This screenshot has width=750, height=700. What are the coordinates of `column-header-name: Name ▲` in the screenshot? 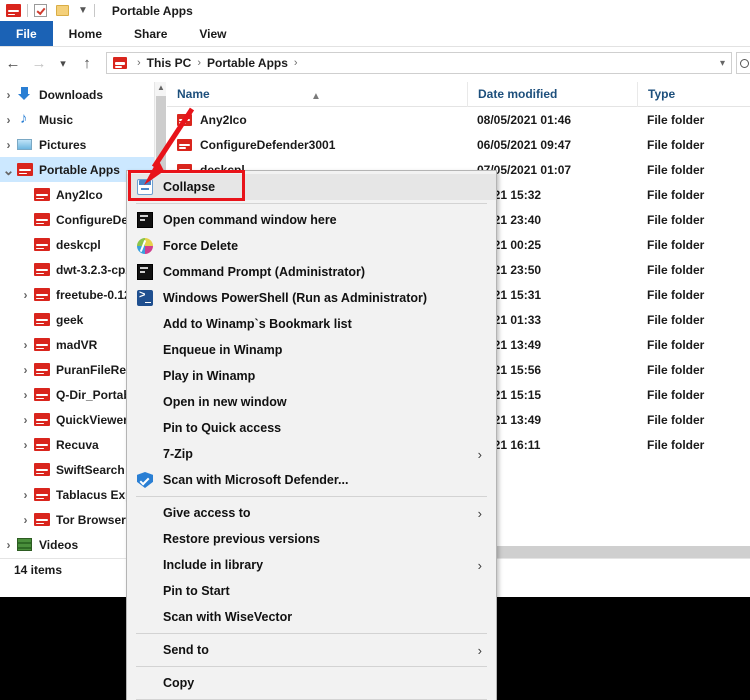 It's located at (317, 94).